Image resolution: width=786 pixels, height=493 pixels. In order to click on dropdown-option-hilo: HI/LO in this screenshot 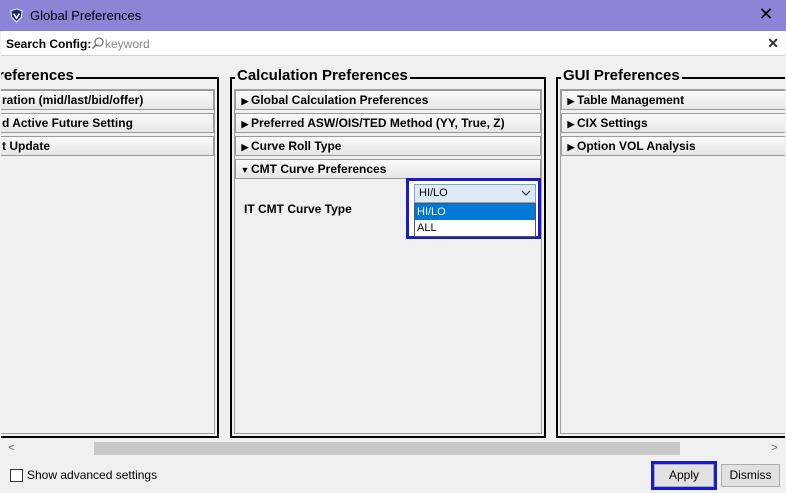, I will do `click(475, 212)`.